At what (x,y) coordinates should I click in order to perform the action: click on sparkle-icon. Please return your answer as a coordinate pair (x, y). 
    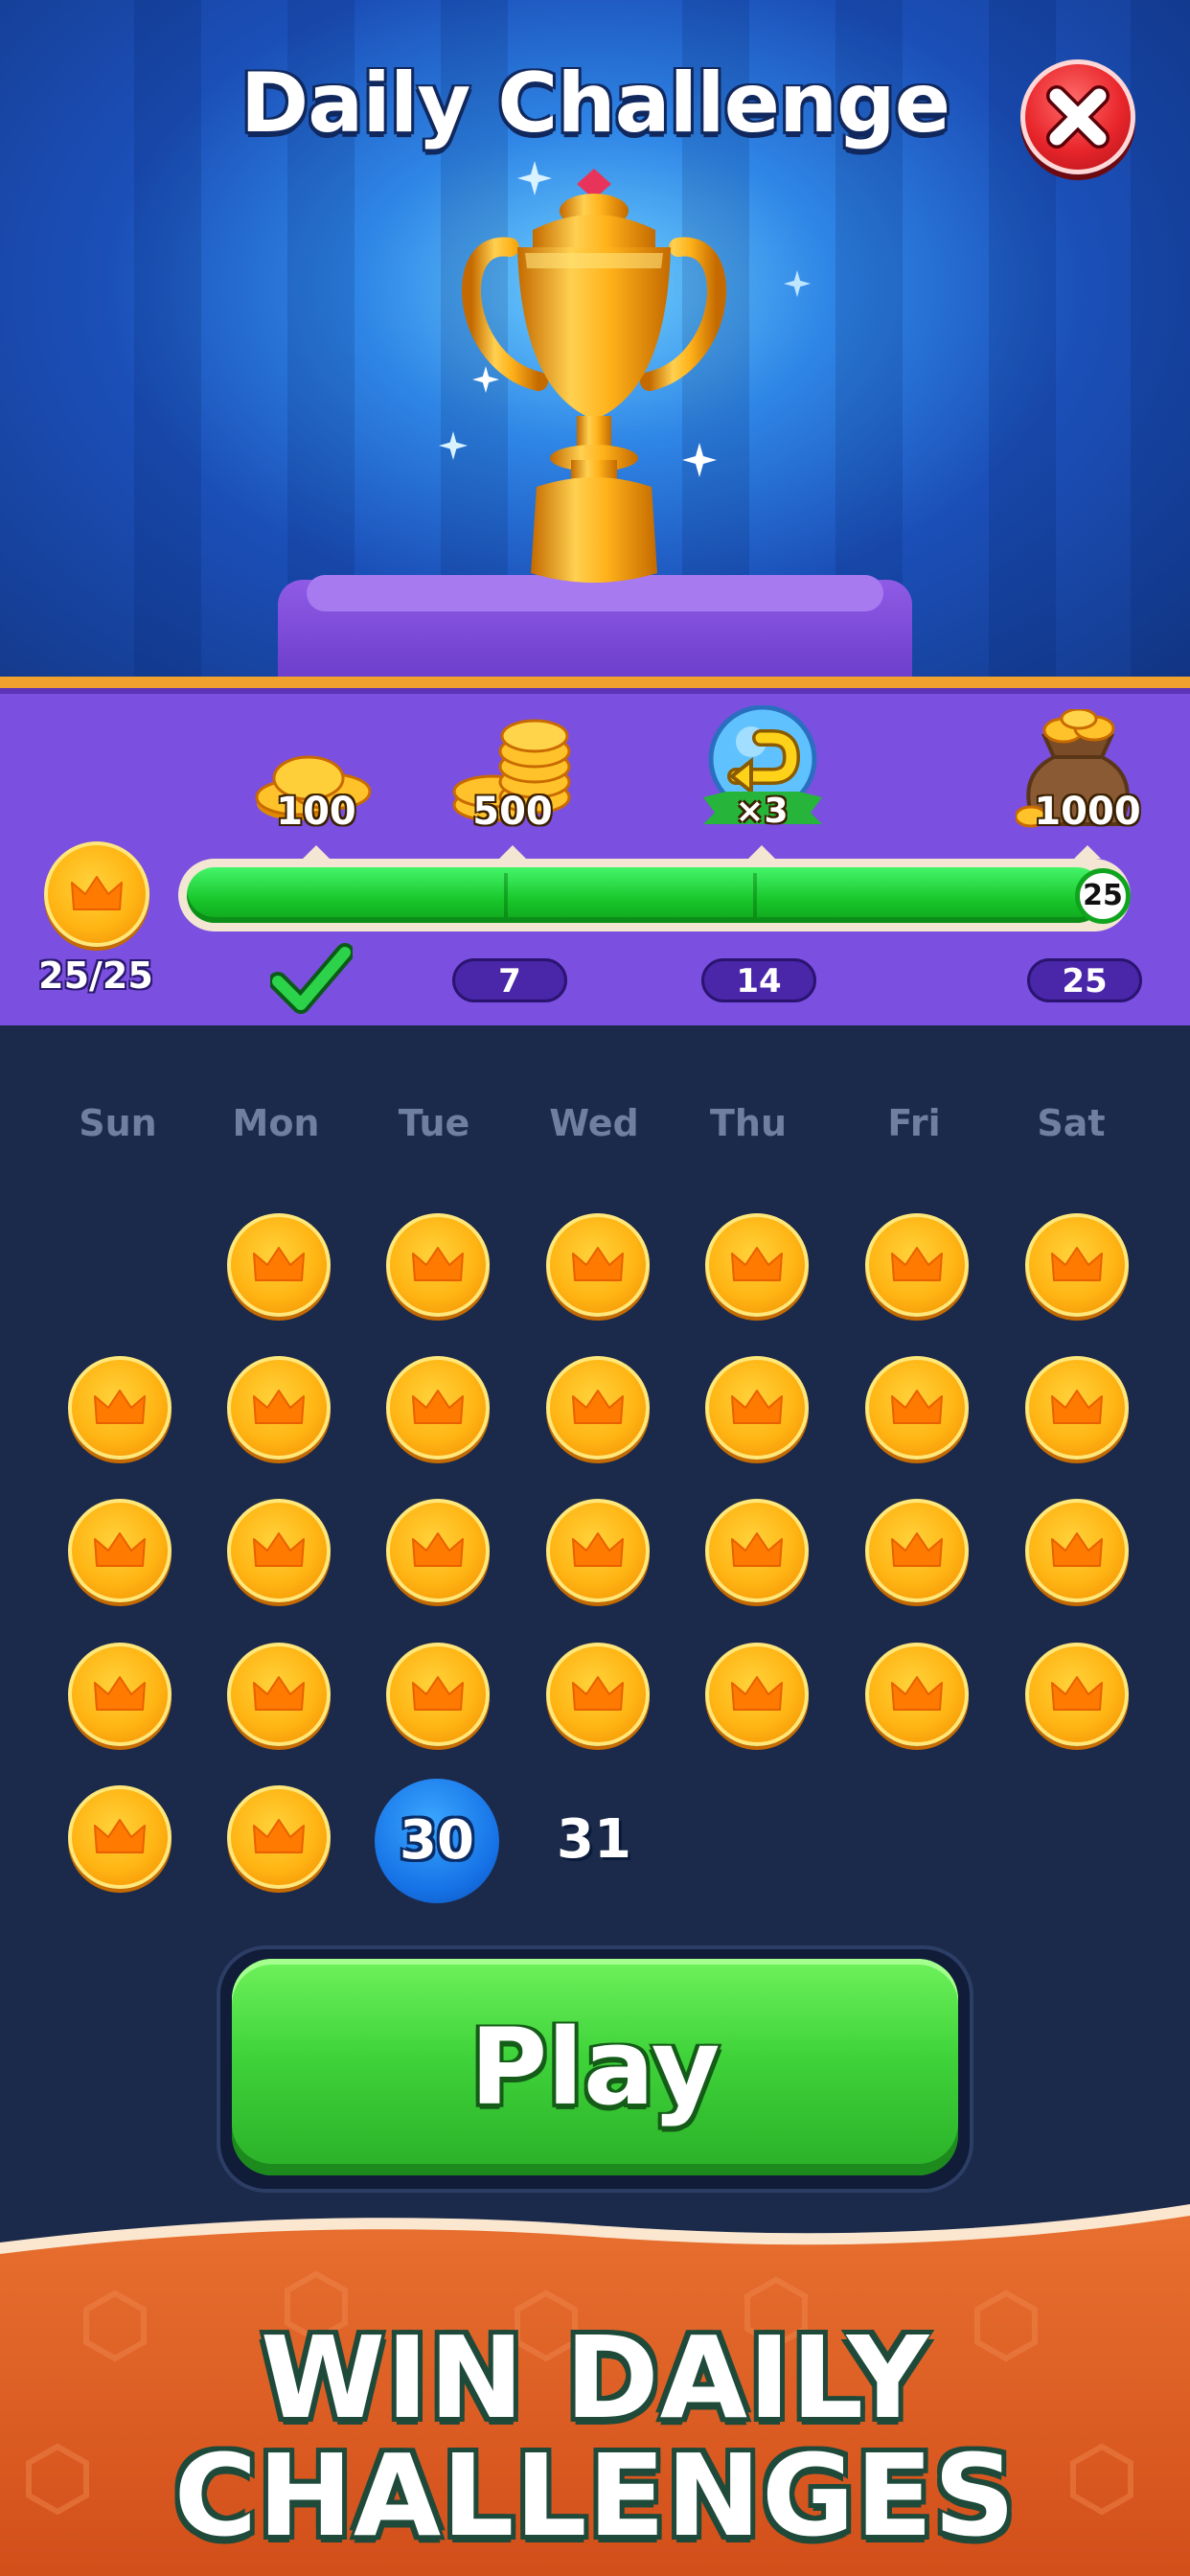
    Looking at the image, I should click on (797, 283).